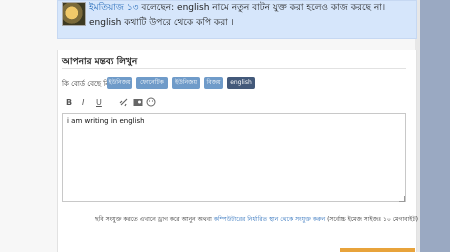 Image resolution: width=450 pixels, height=252 pixels. What do you see at coordinates (69, 103) in the screenshot?
I see `bold-icon: B` at bounding box center [69, 103].